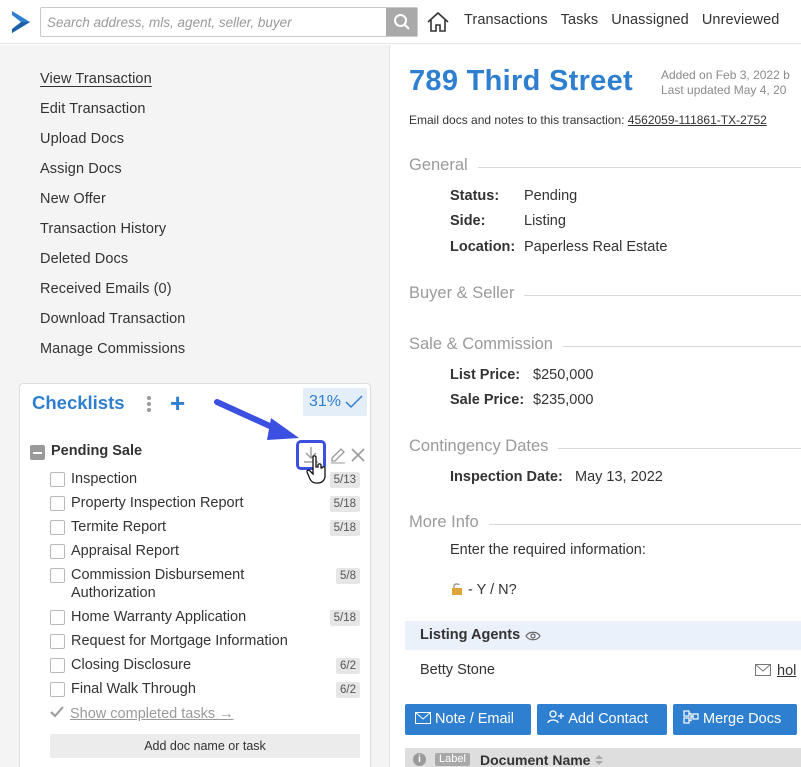 Image resolution: width=801 pixels, height=767 pixels. Describe the element at coordinates (112, 204) in the screenshot. I see `menu-new-offer: New Offer` at that location.